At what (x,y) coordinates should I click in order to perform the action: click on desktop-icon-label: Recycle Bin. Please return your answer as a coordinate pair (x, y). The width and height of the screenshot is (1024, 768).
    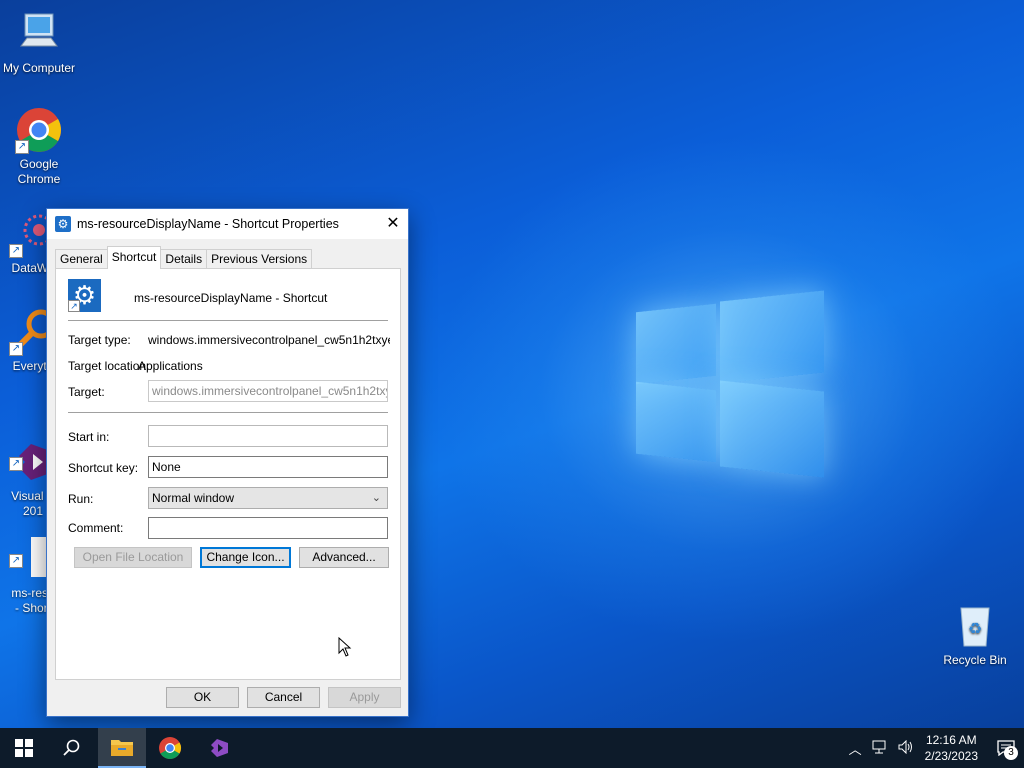
    Looking at the image, I should click on (975, 660).